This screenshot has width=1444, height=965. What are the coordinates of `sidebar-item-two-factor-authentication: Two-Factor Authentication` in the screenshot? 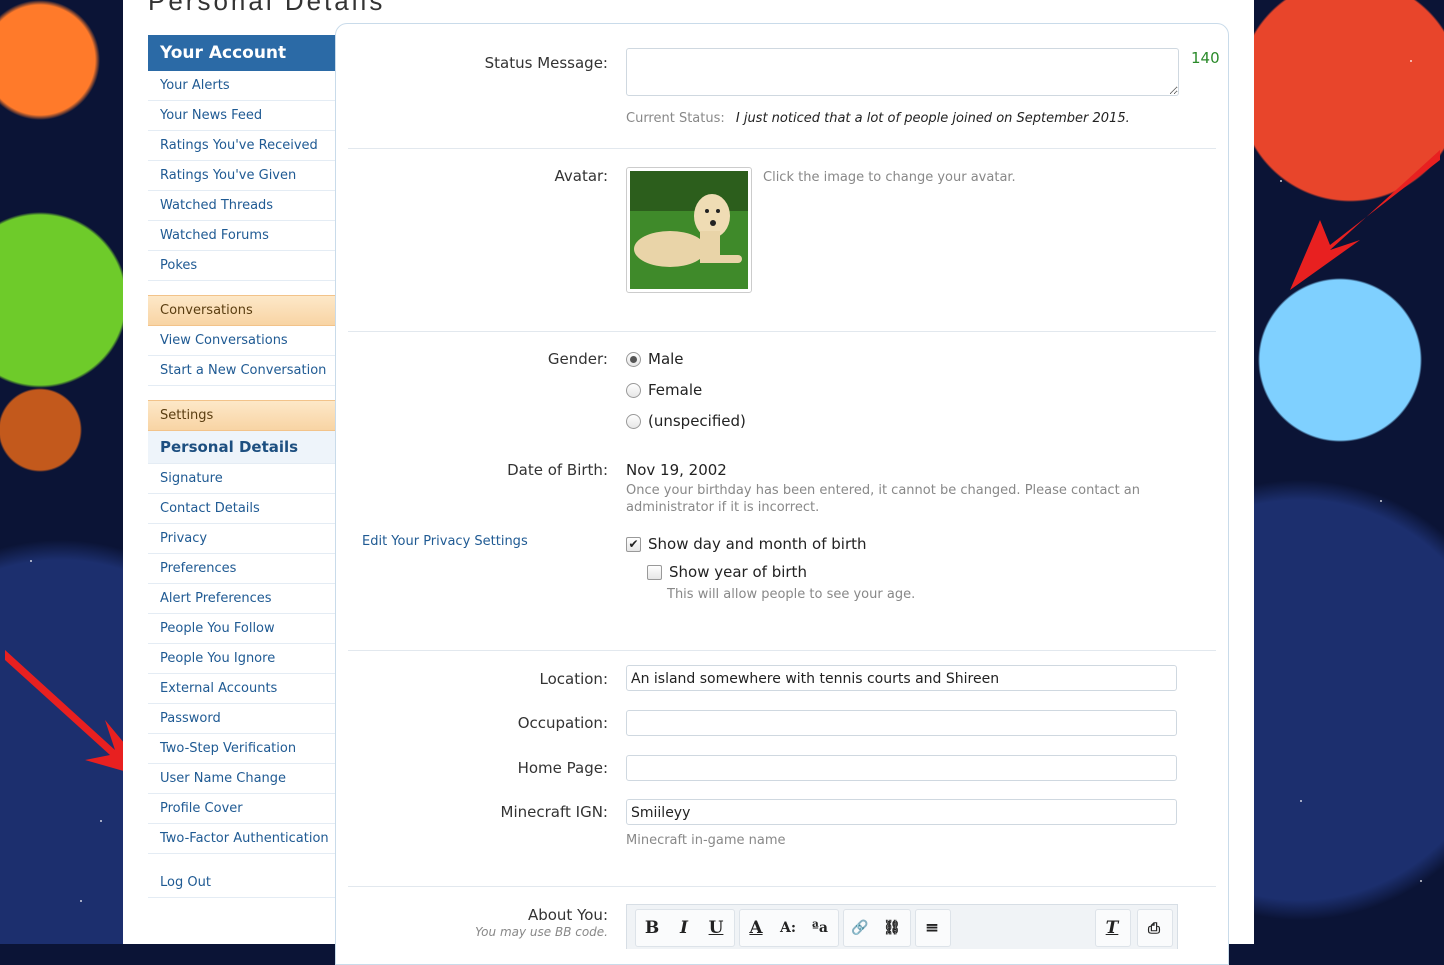 It's located at (241, 839).